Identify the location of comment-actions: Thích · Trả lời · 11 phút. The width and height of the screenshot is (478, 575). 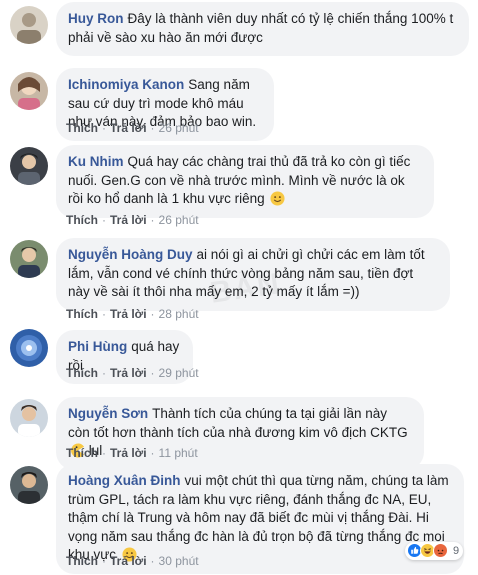
(132, 453).